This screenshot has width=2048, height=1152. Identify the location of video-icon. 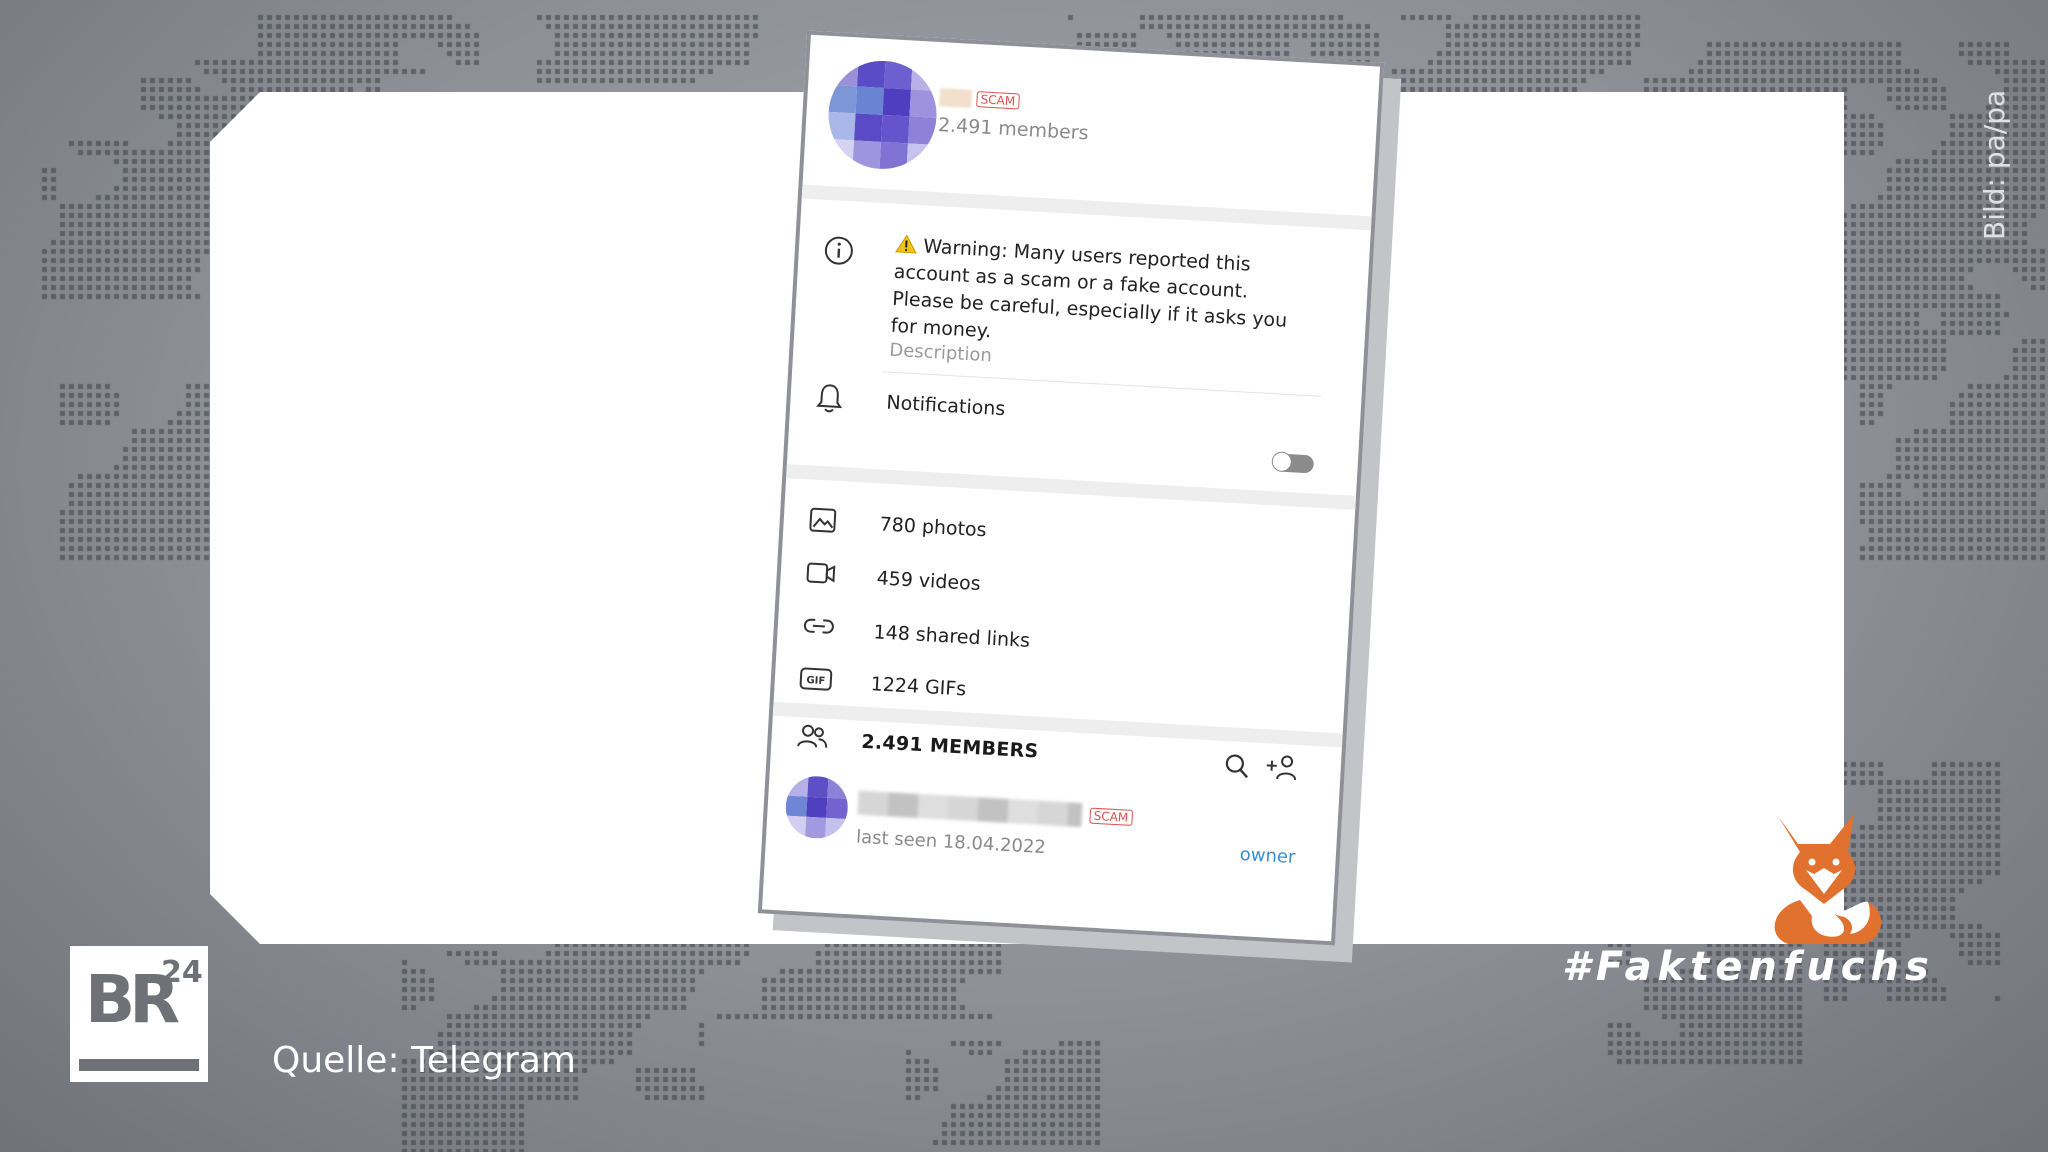
(821, 573).